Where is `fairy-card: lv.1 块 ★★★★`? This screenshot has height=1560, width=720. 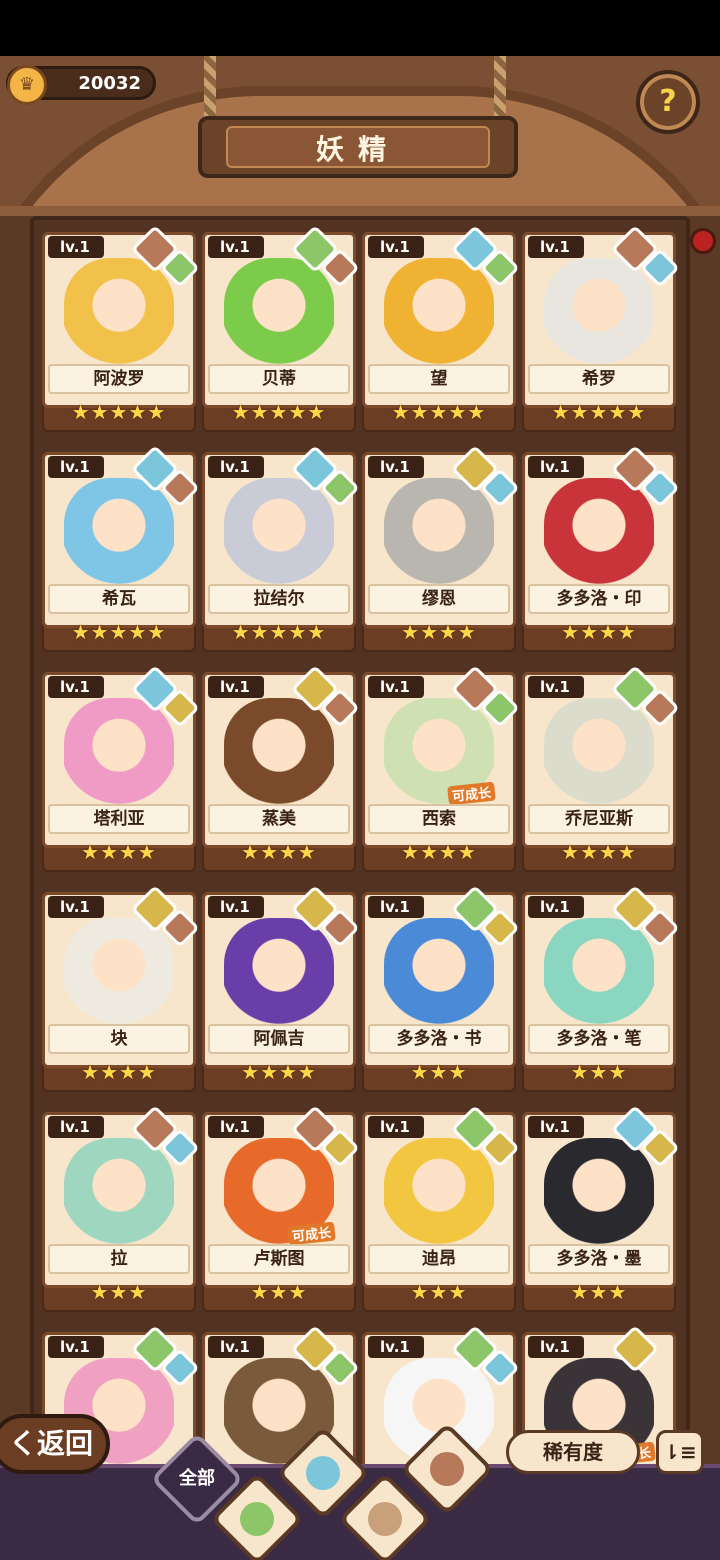
fairy-card: lv.1 块 ★★★★ is located at coordinates (121, 988).